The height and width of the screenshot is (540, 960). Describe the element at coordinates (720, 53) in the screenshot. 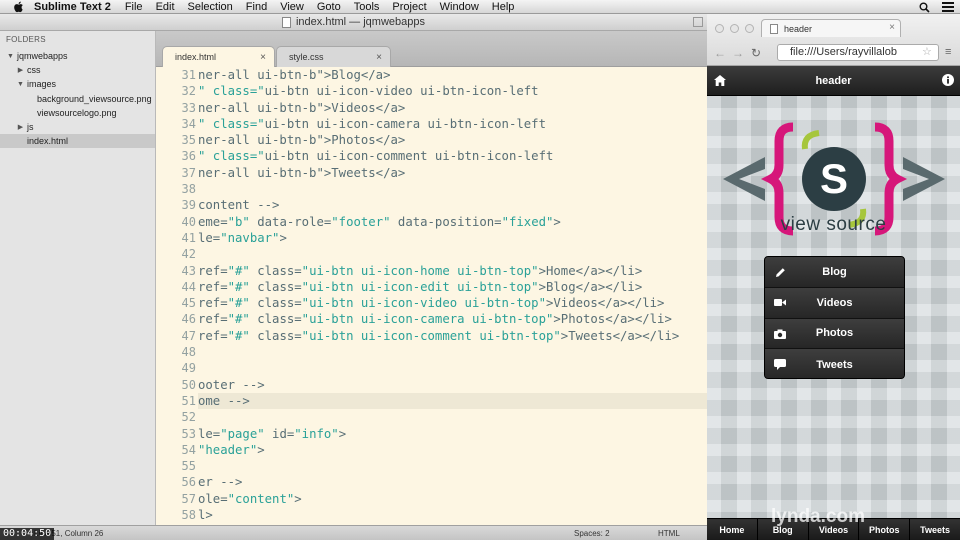

I see `back-arrow-icon: ←` at that location.